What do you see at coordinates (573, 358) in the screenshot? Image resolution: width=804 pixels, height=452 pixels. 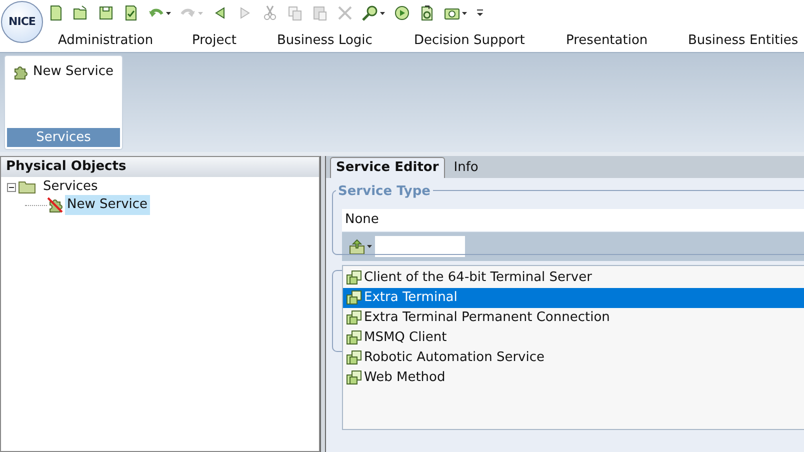 I see `list-item: Robotic Automation Service` at bounding box center [573, 358].